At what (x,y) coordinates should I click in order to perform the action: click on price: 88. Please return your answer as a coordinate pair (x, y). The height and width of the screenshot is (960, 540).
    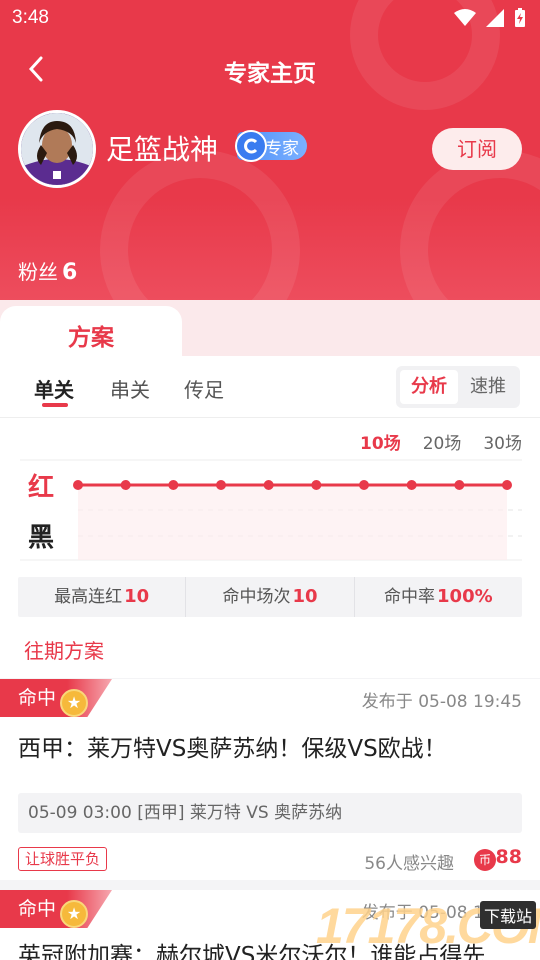
    Looking at the image, I should click on (508, 857).